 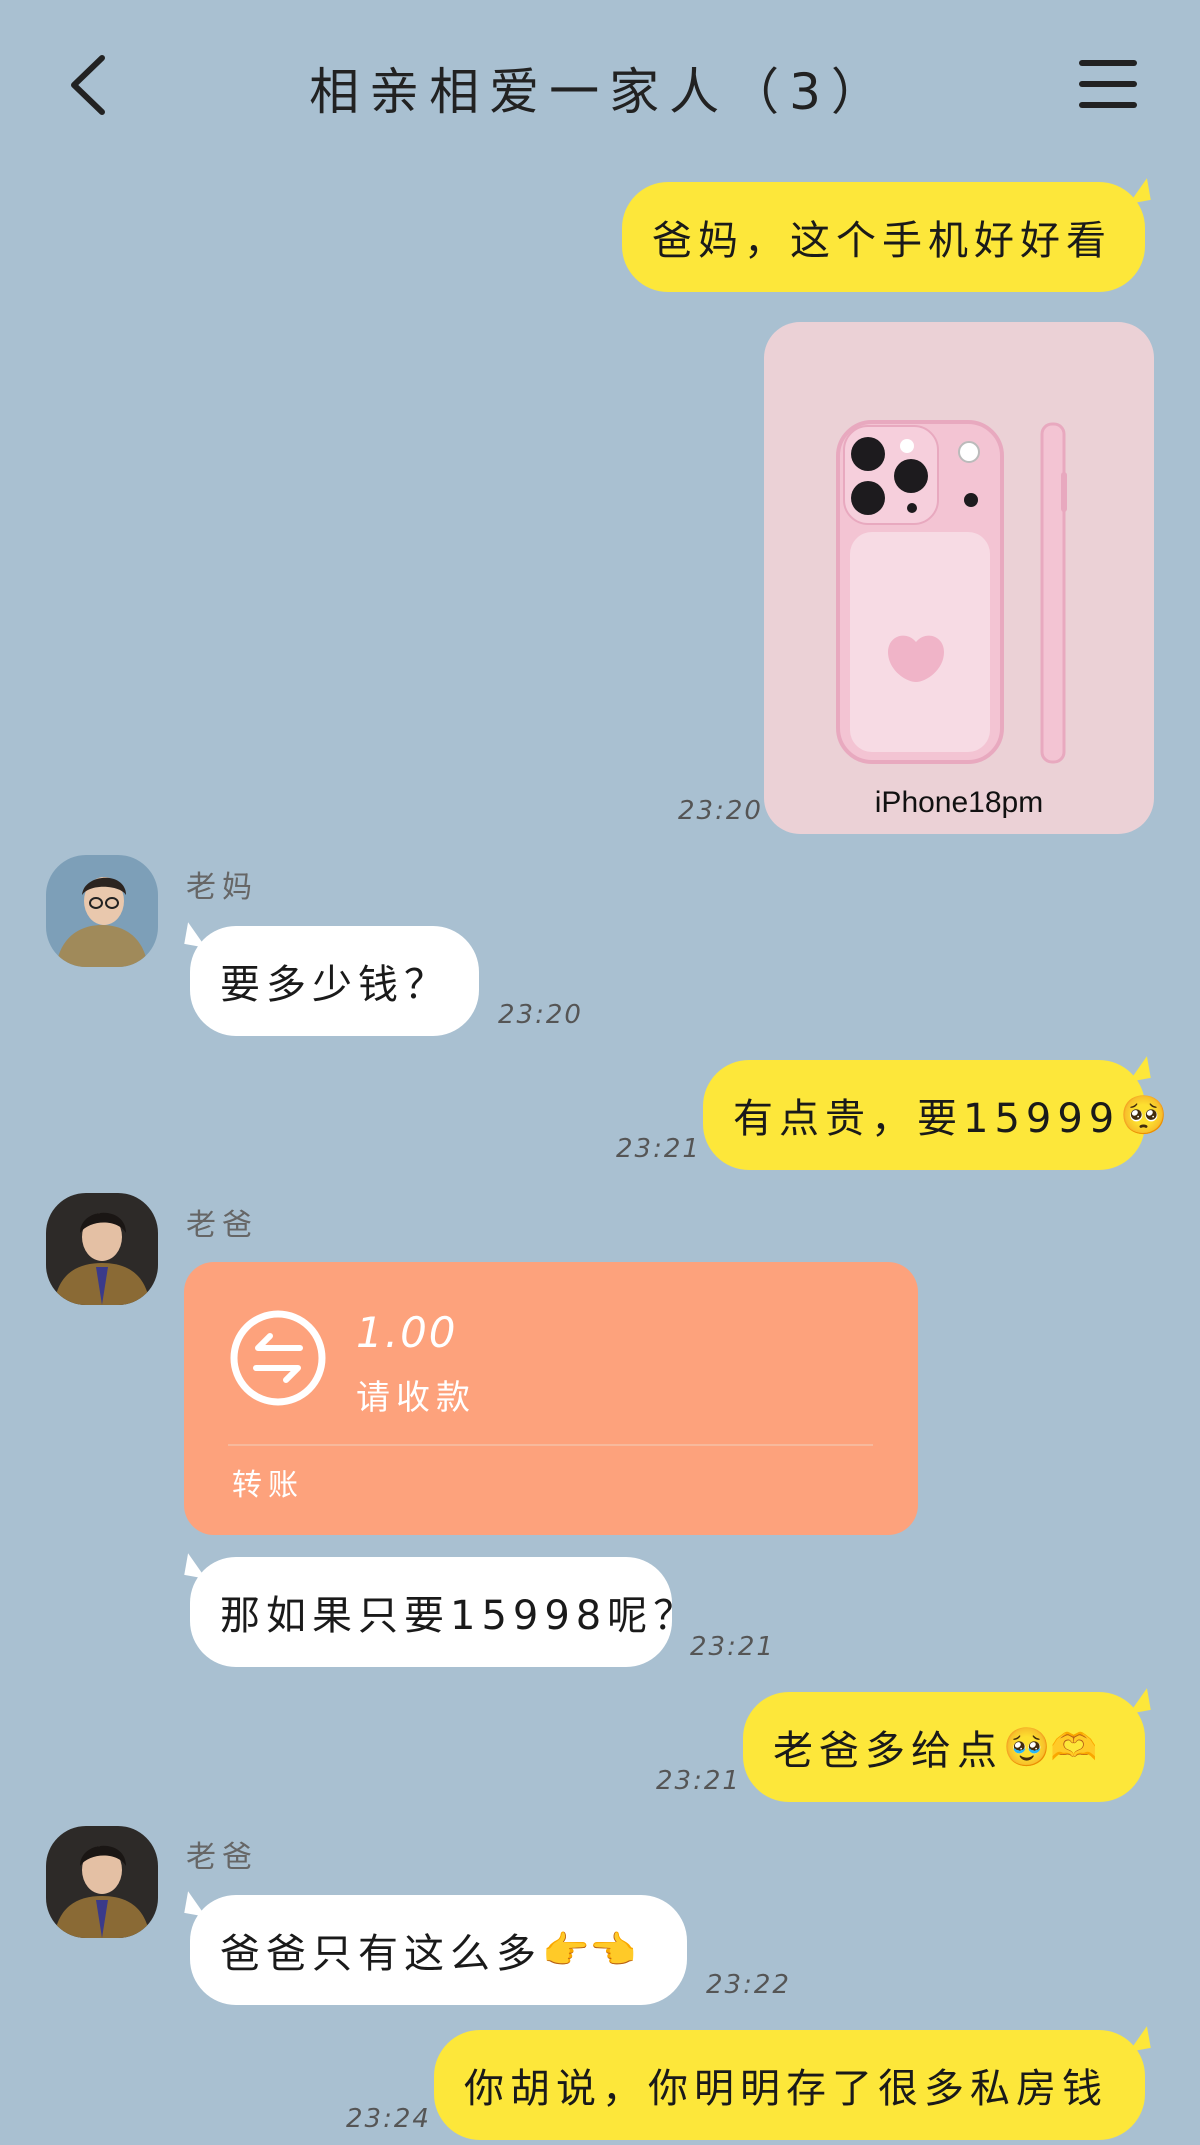 I want to click on message-text: 有点贵，要15999, so click(x=927, y=1119).